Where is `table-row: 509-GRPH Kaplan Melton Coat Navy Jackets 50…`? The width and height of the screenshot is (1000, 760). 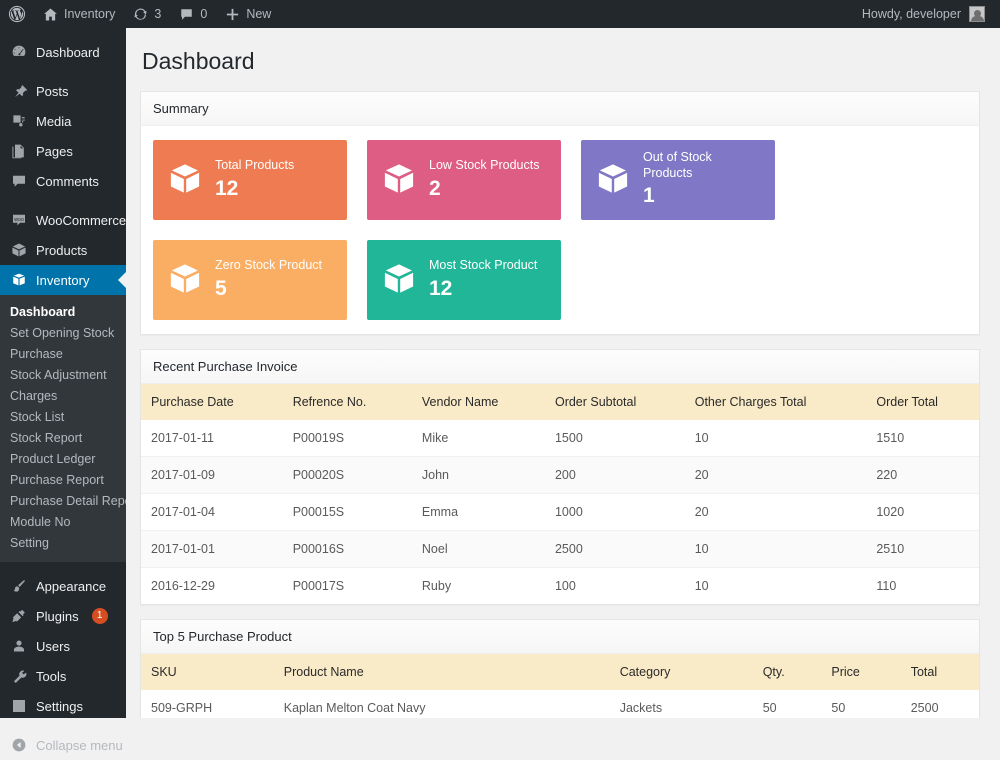 table-row: 509-GRPH Kaplan Melton Coat Navy Jackets 50… is located at coordinates (560, 703).